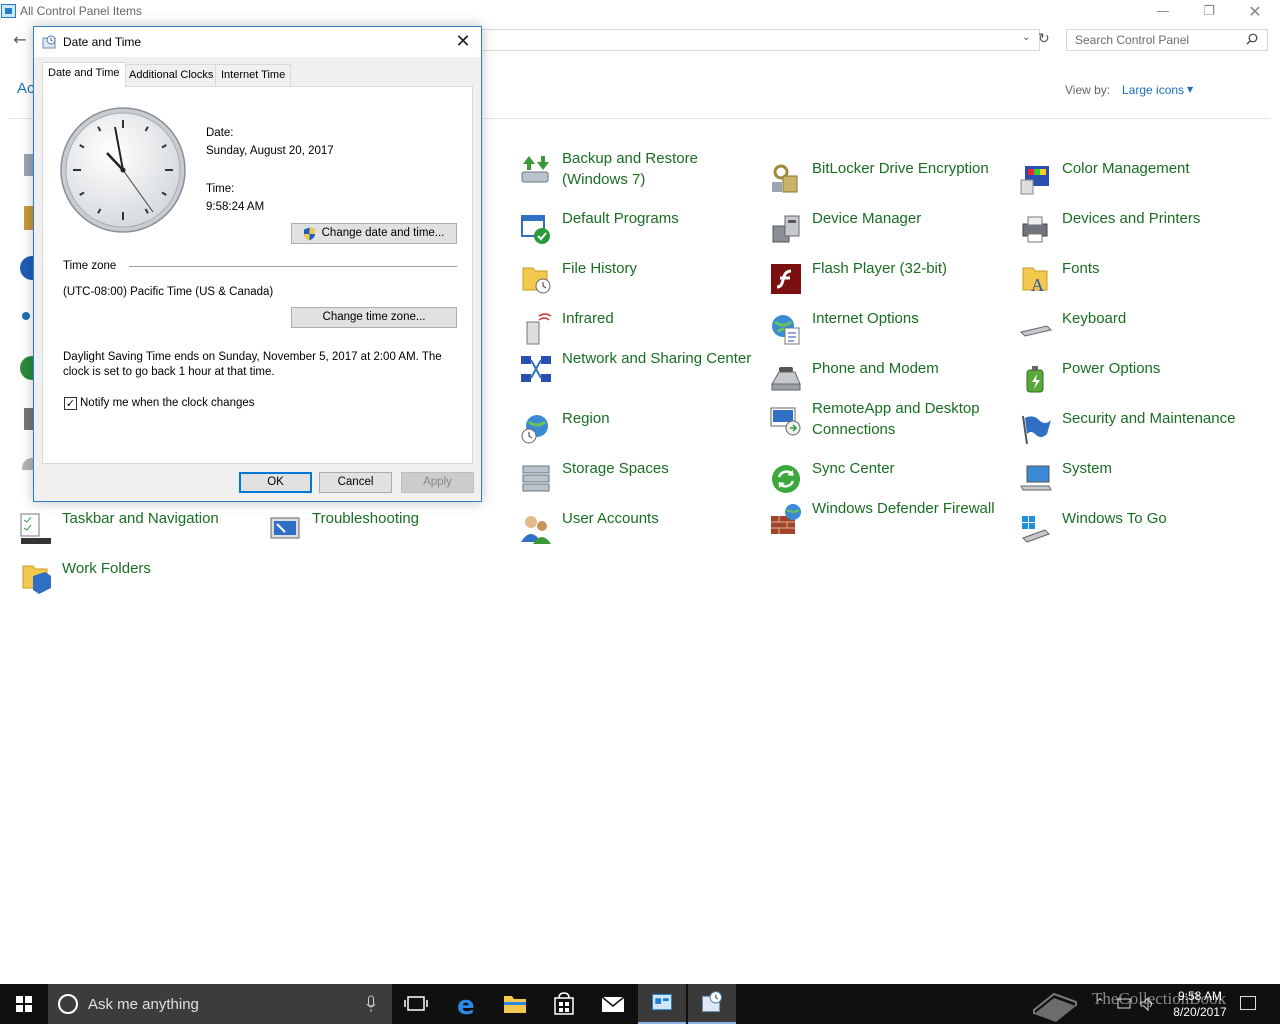 Image resolution: width=1280 pixels, height=1024 pixels. Describe the element at coordinates (536, 478) in the screenshot. I see `storage-spaces-icon` at that location.